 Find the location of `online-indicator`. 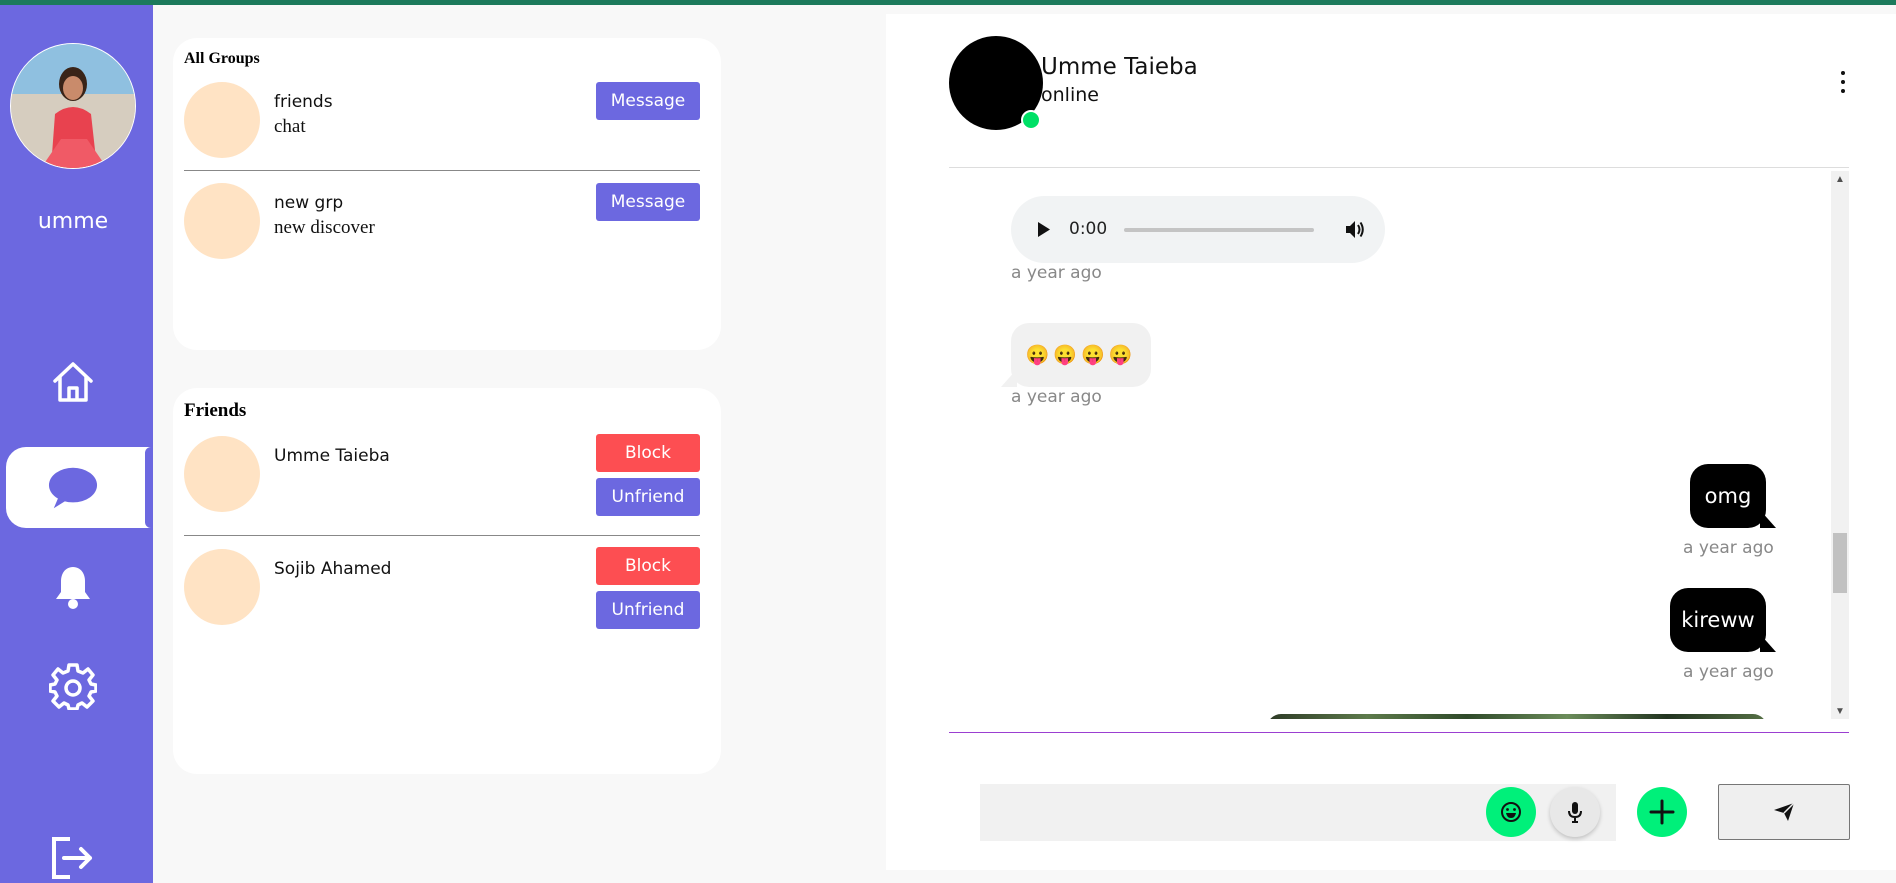

online-indicator is located at coordinates (1031, 120).